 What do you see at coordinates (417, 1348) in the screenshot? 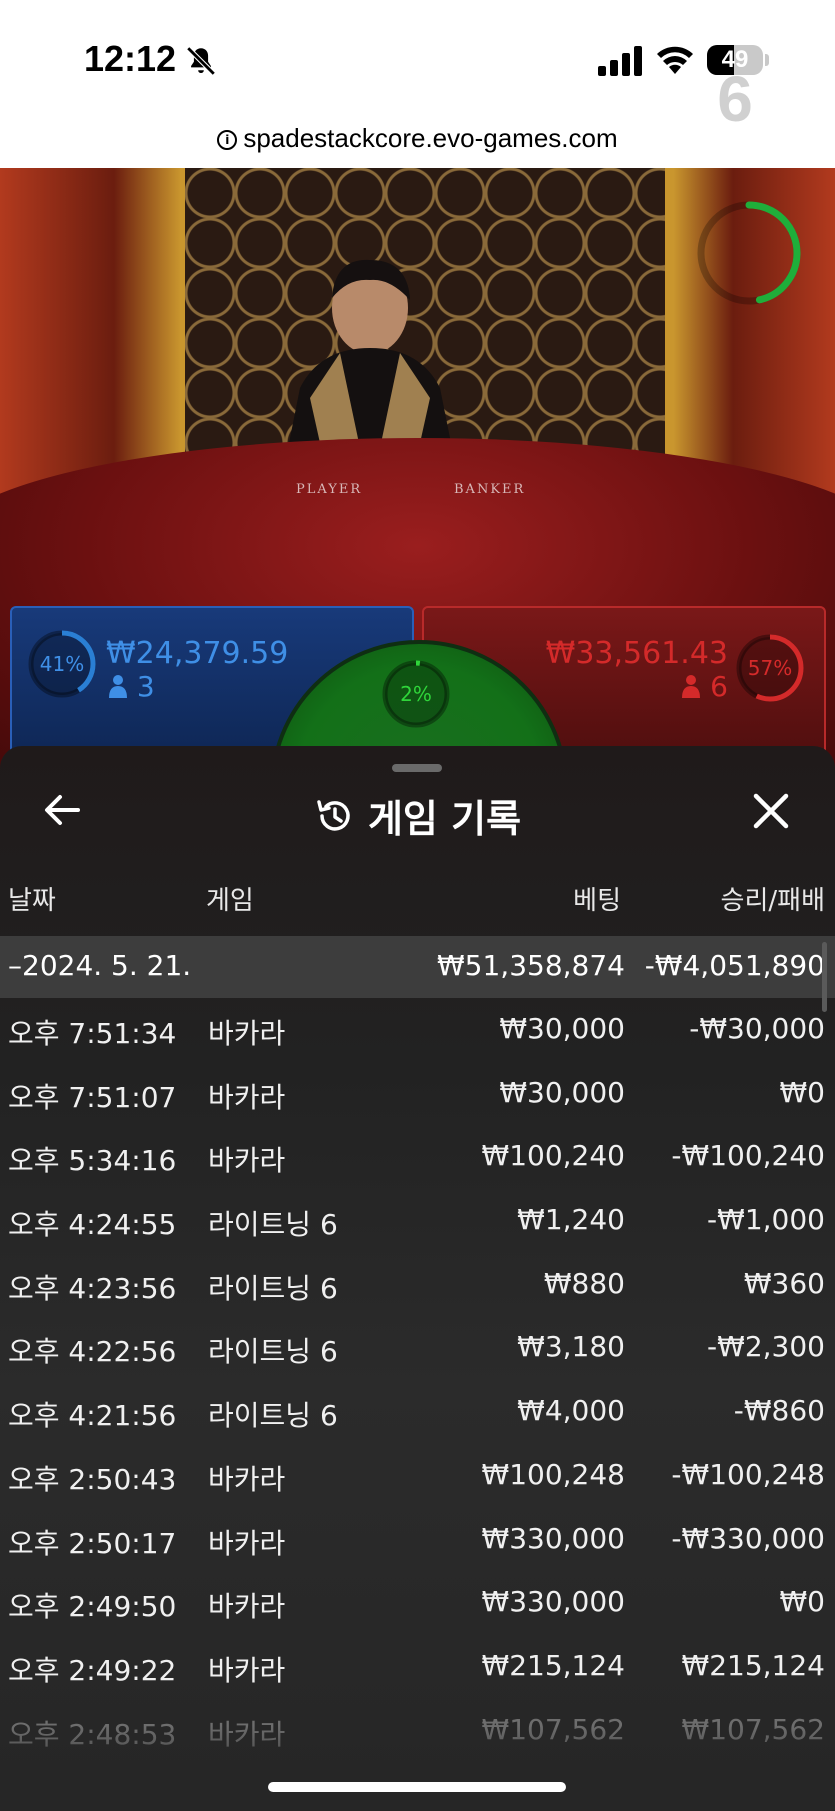
I see `history-row: 오후 4:22:56 라이트닝 6 ₩3,180 -₩2,300` at bounding box center [417, 1348].